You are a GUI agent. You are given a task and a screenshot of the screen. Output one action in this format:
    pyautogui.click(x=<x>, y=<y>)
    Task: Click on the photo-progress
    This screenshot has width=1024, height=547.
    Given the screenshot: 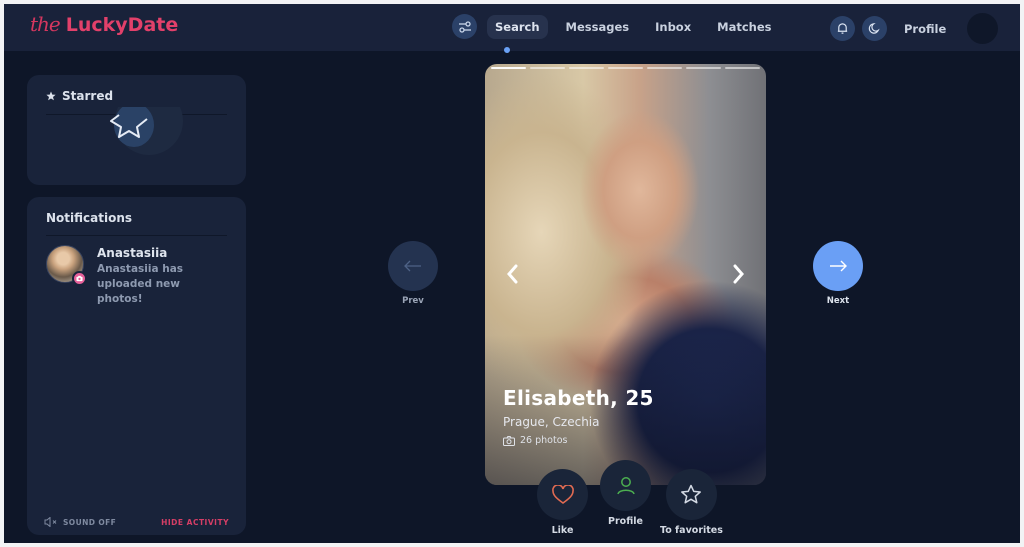 What is the action you would take?
    pyautogui.click(x=625, y=68)
    